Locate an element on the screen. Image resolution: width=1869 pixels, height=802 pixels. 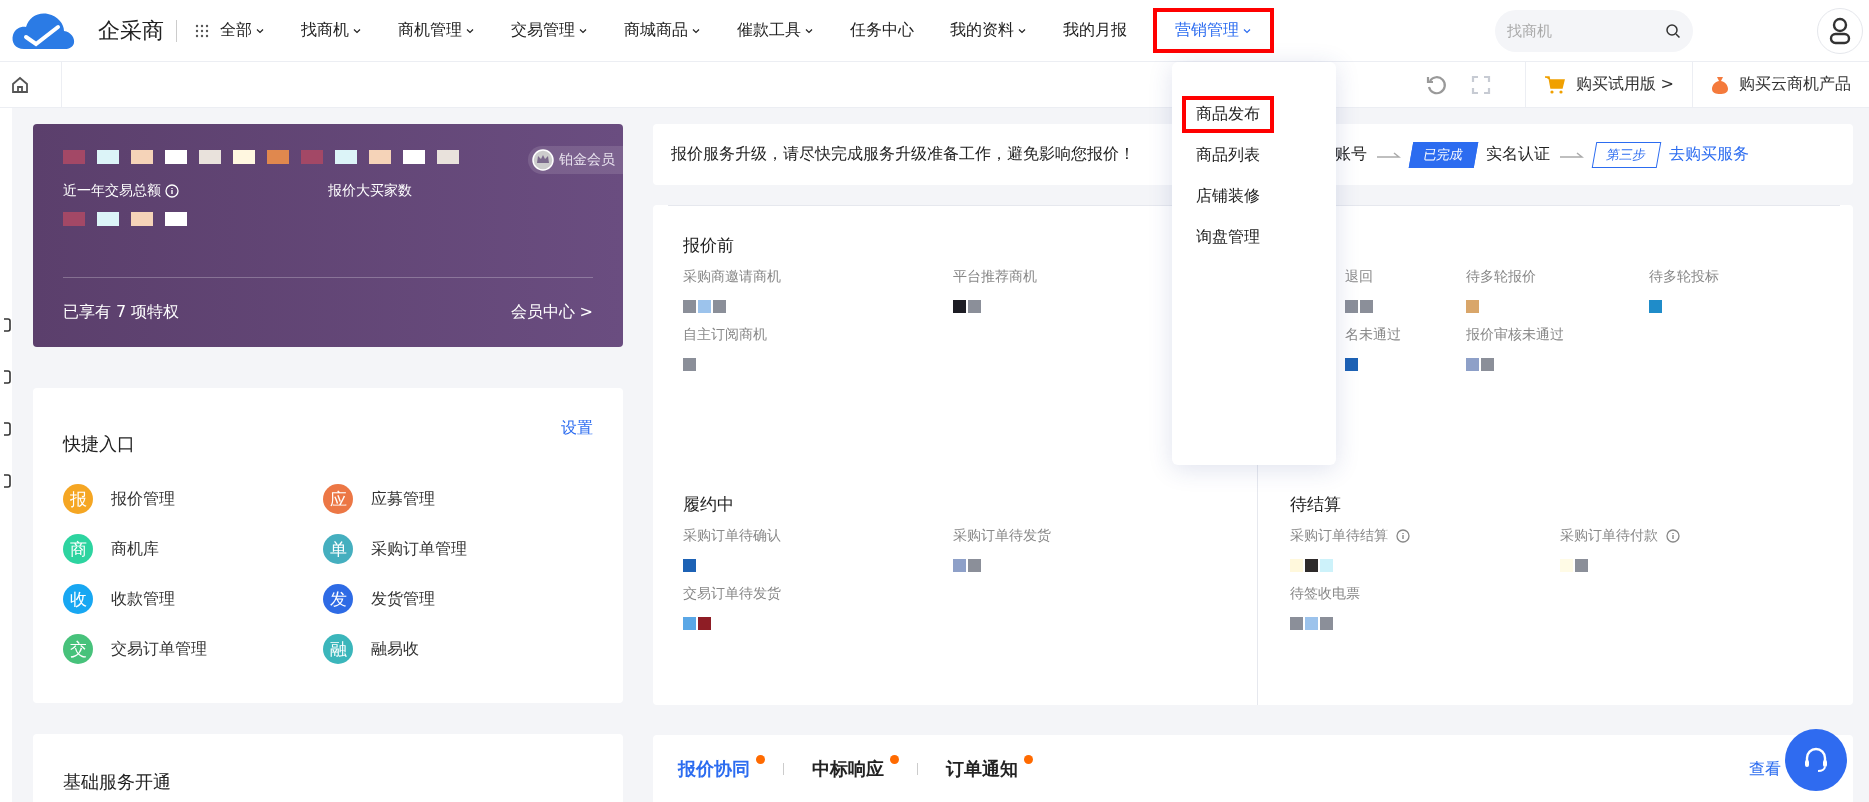
step-badge: 第三步 is located at coordinates (1626, 154).